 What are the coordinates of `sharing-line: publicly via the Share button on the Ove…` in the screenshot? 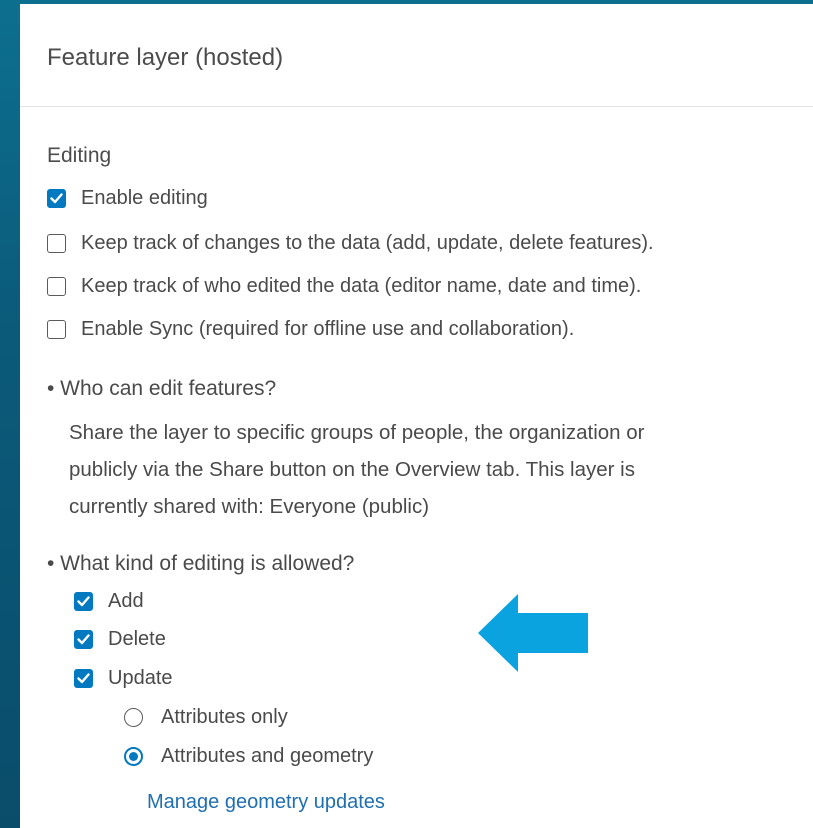 It's located at (352, 469).